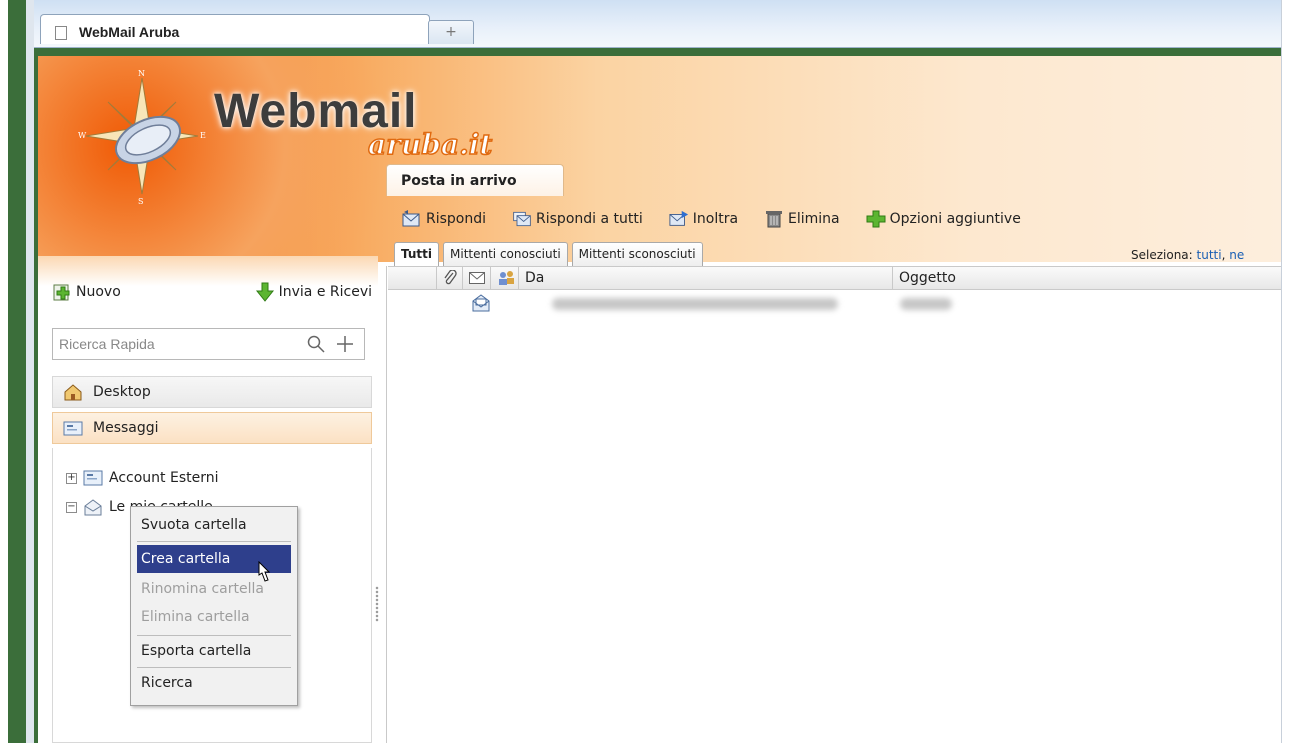  What do you see at coordinates (212, 392) in the screenshot?
I see `sidebar-item-desktop: Desktop` at bounding box center [212, 392].